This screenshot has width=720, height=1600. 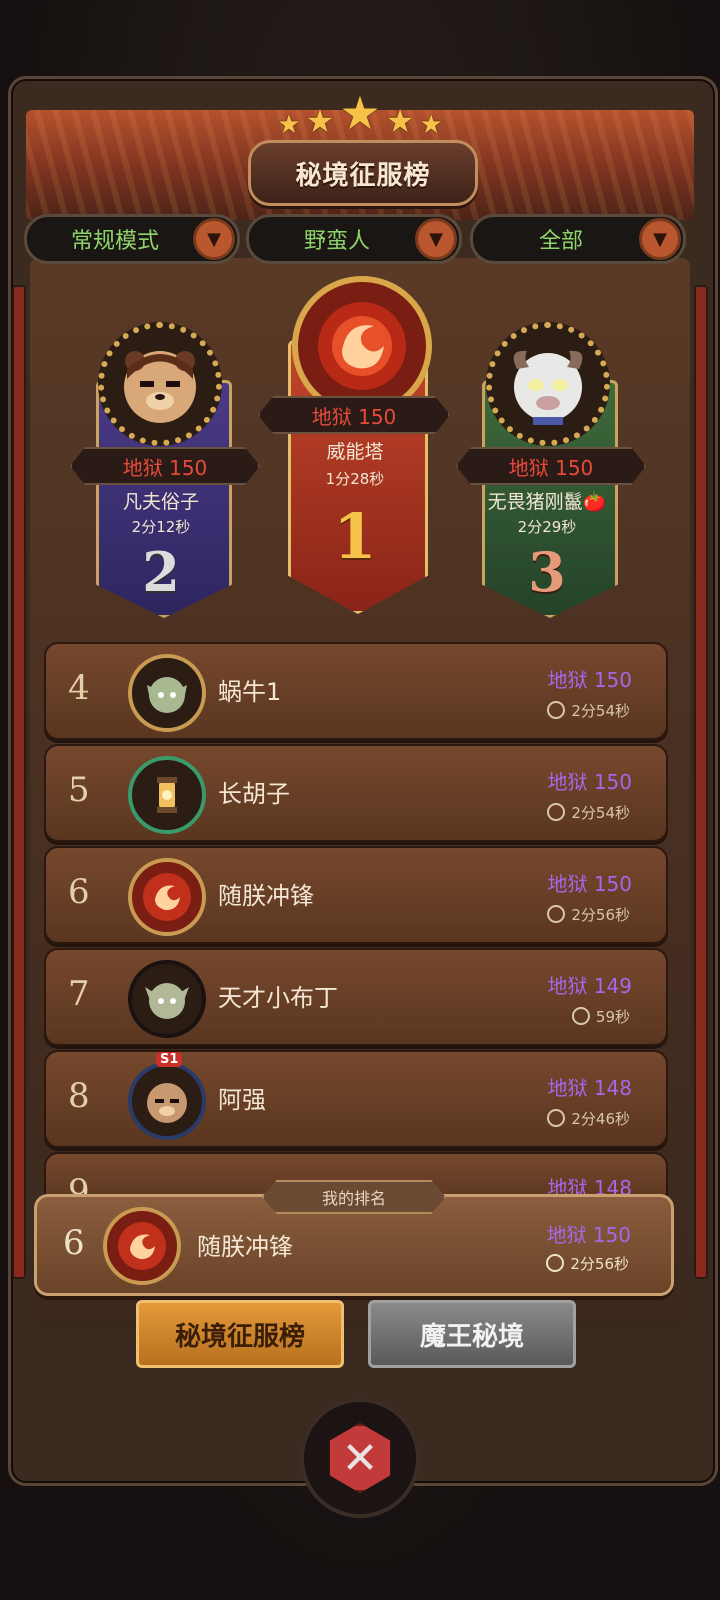 I want to click on close-button: ✕, so click(x=360, y=1458).